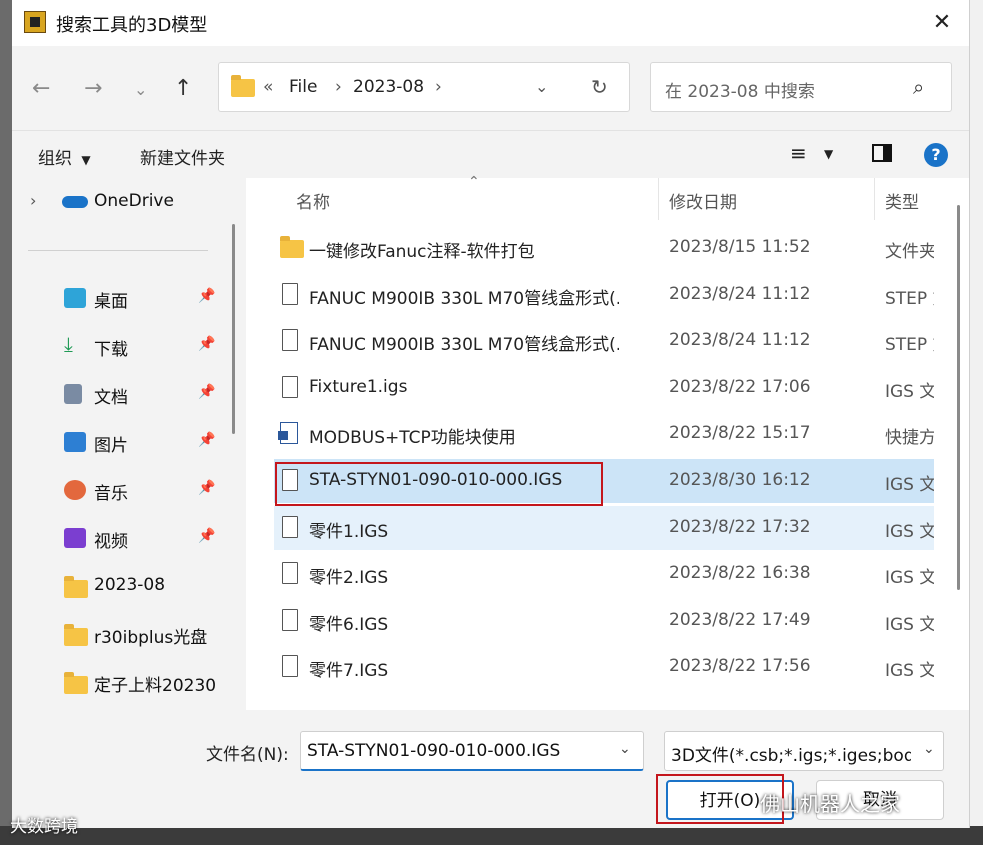  I want to click on sidebar-item-label: r30ibplus光盘, so click(151, 638).